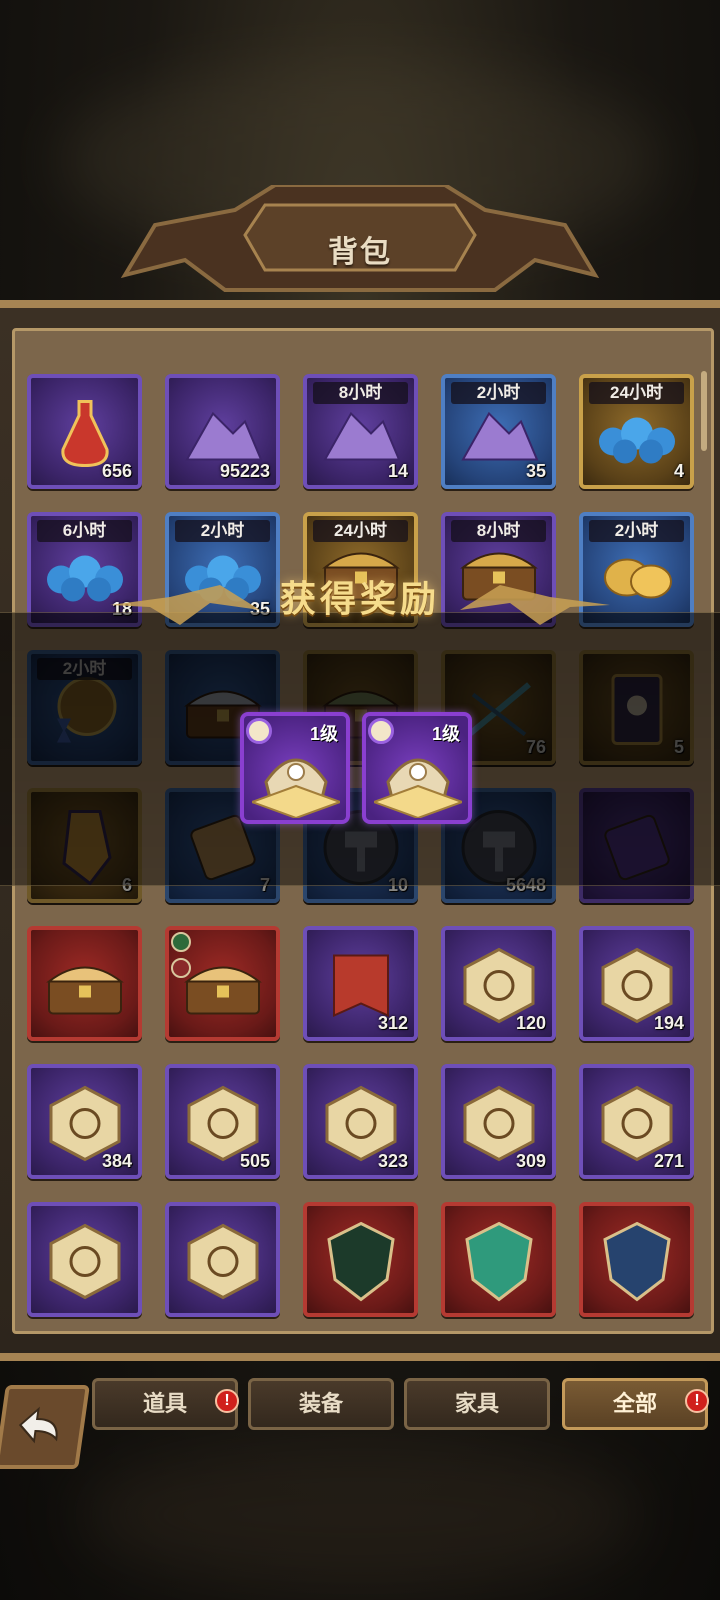 This screenshot has width=720, height=1600. Describe the element at coordinates (223, 987) in the screenshot. I see `red-chest-tagged-icon` at that location.